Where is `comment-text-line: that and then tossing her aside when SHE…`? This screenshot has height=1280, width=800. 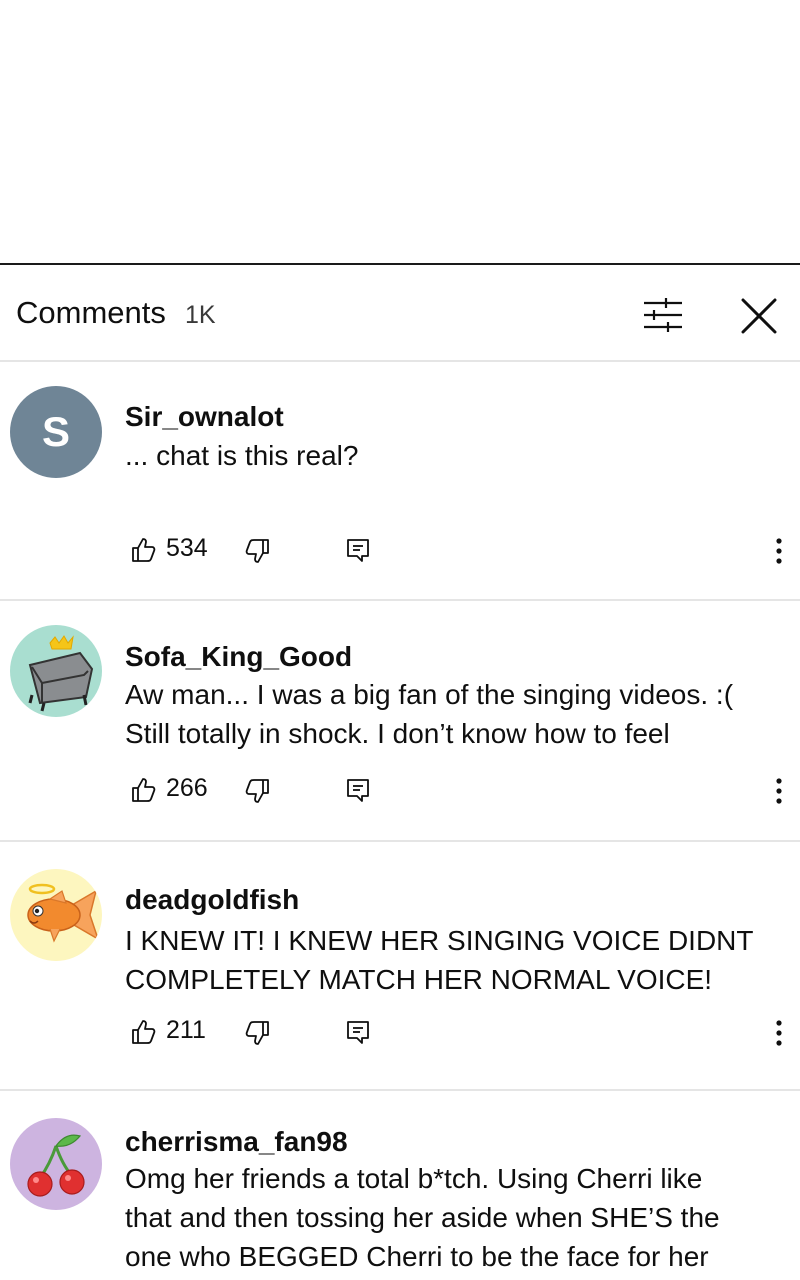
comment-text-line: that and then tossing her aside when SHE… is located at coordinates (422, 1217).